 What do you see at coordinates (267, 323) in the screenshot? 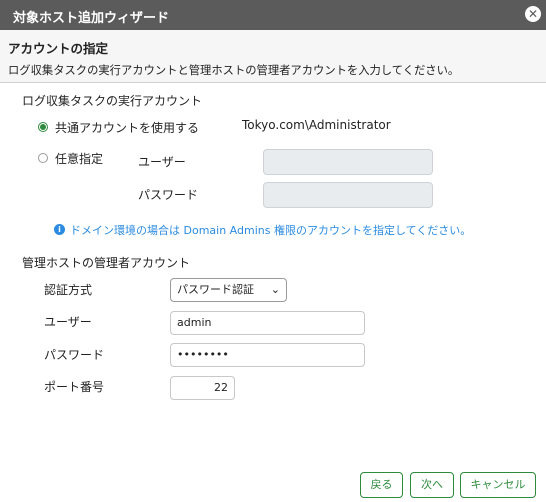
I see `admin-user-input: admin` at bounding box center [267, 323].